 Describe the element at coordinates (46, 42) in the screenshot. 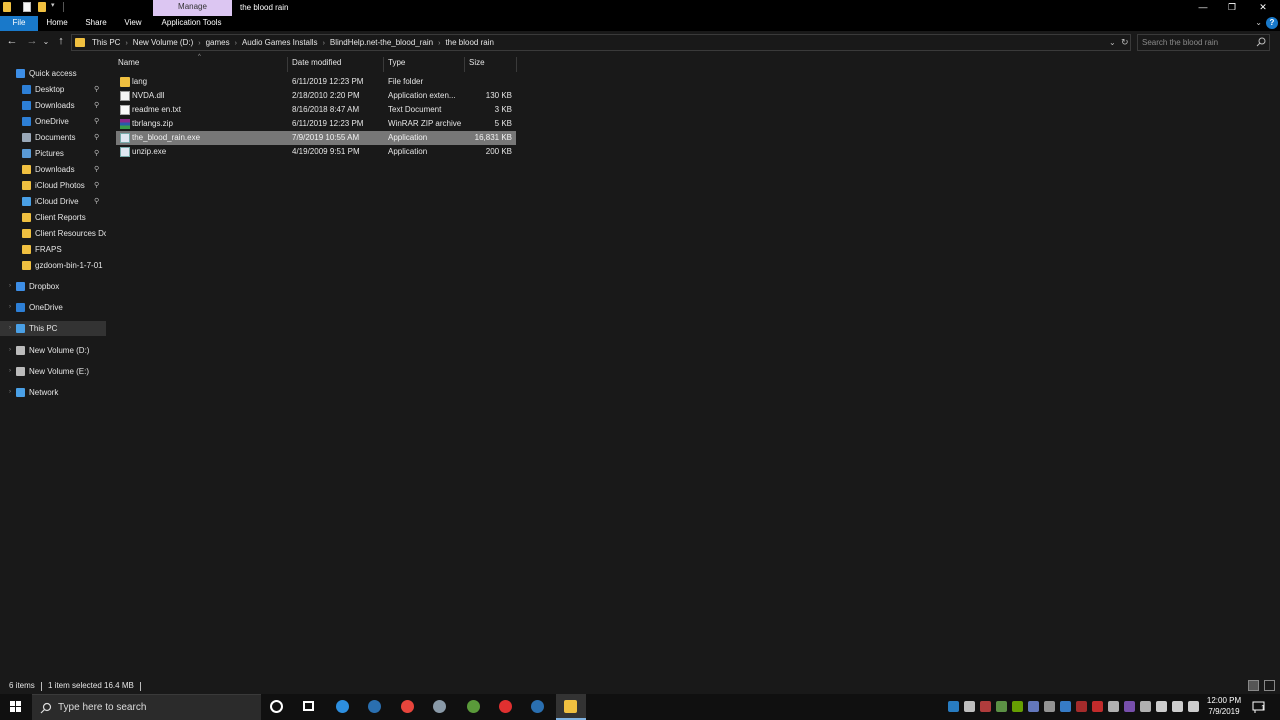

I see `recent-locations-button: ⌄` at that location.